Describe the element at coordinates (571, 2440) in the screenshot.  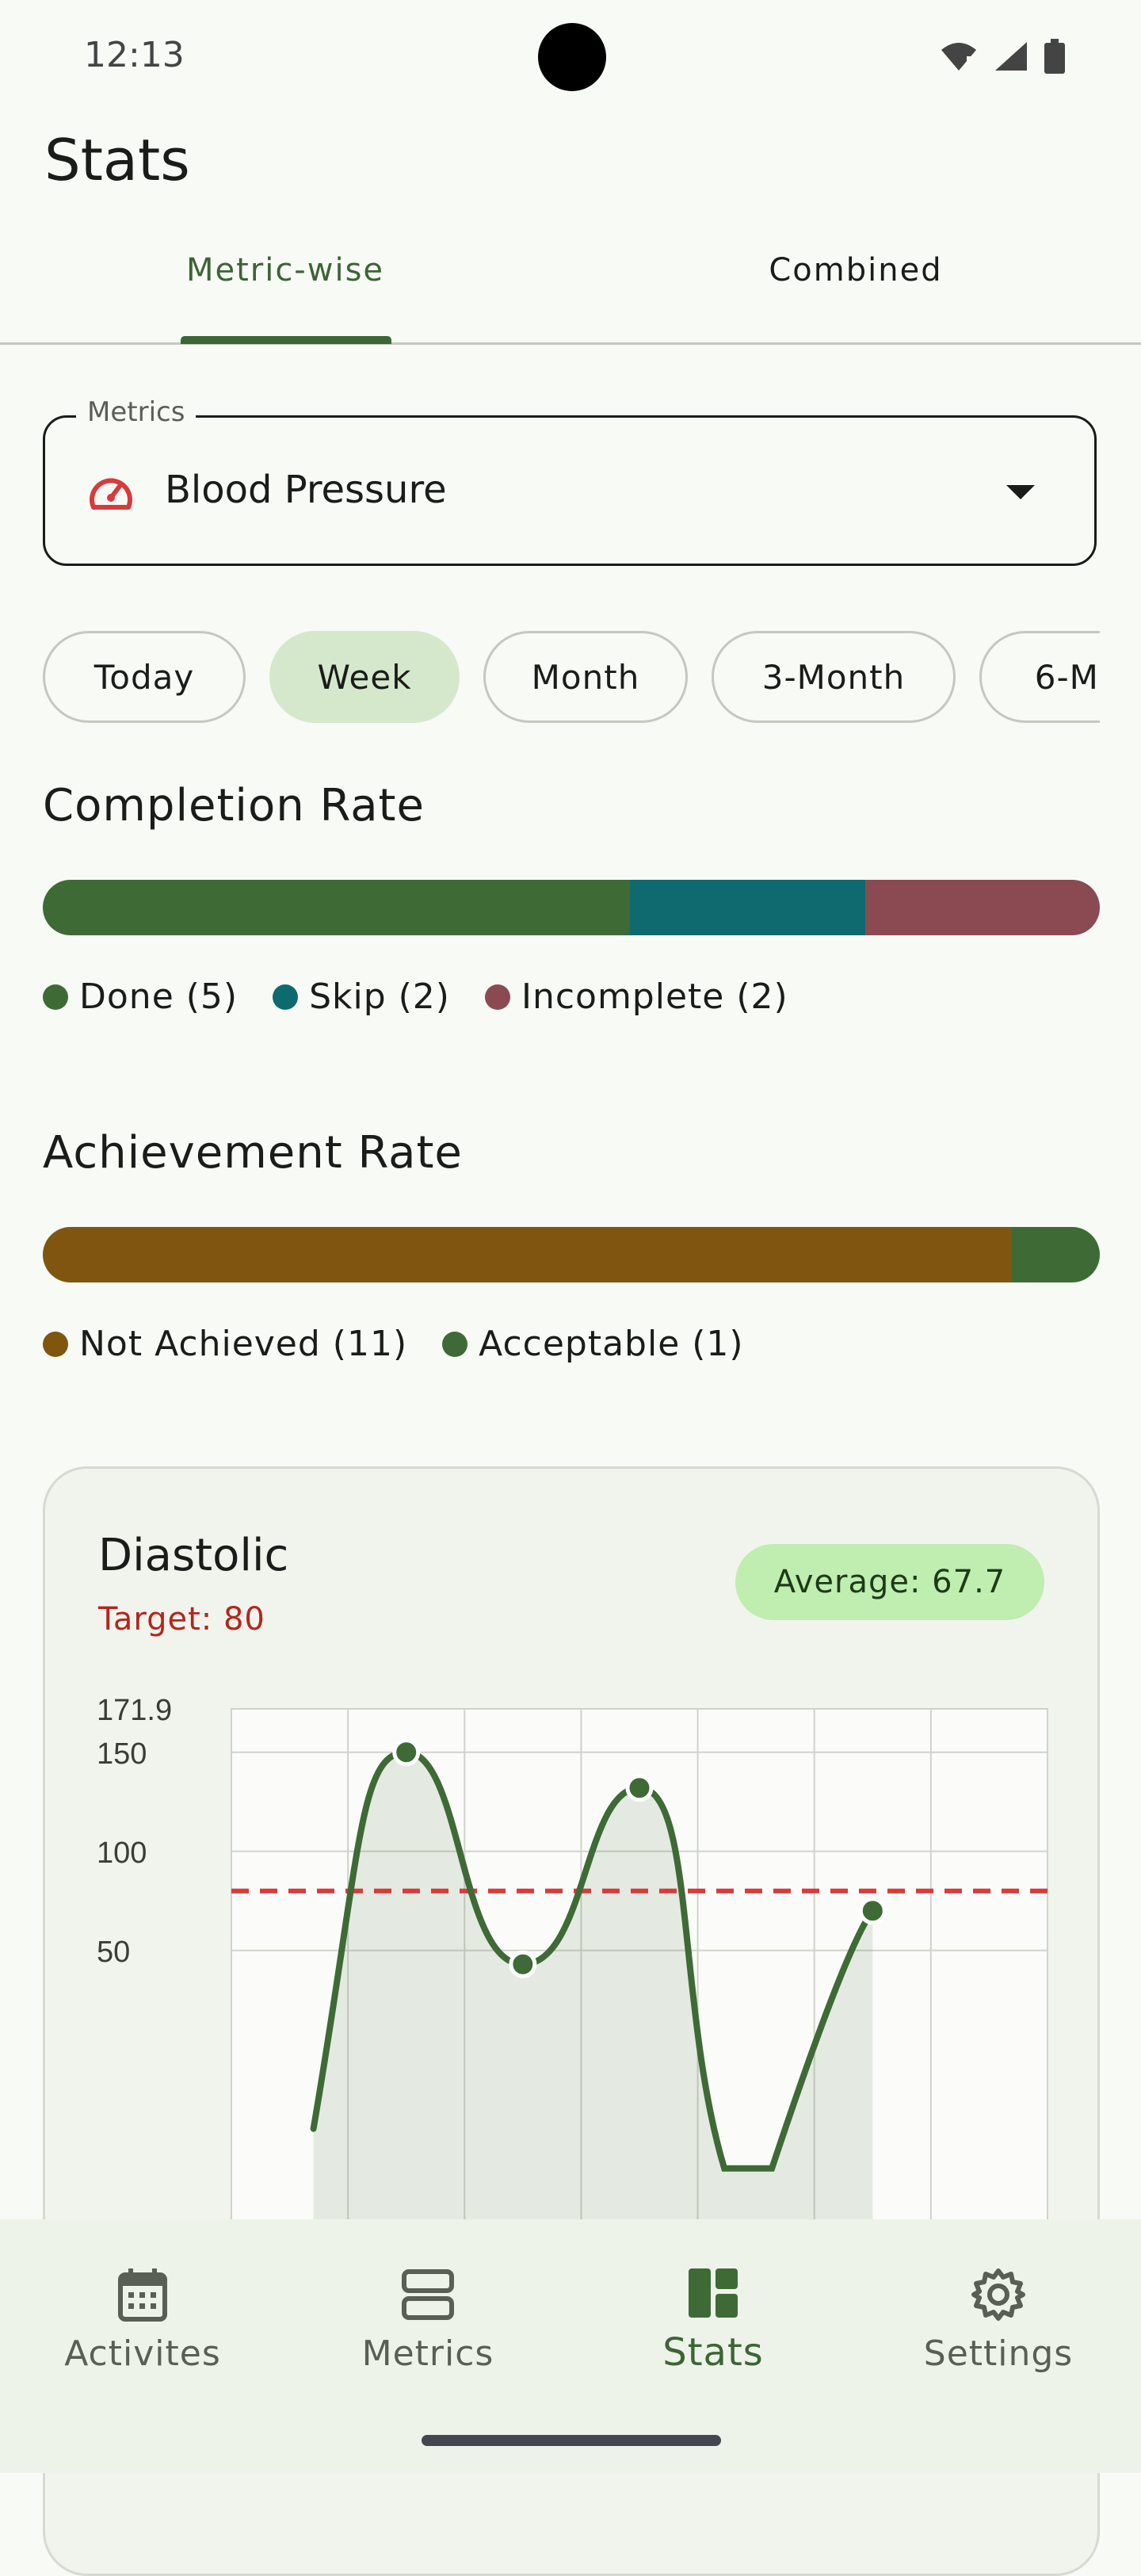
I see `home-indicator` at that location.